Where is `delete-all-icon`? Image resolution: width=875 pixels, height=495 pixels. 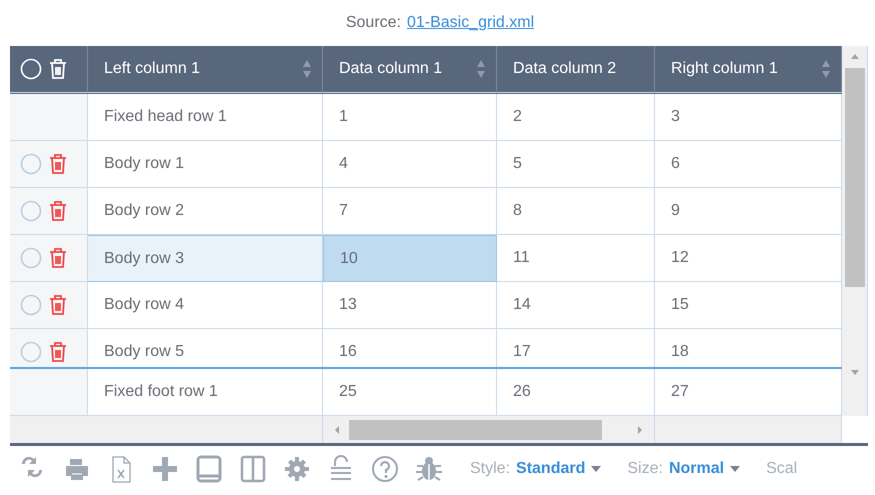 delete-all-icon is located at coordinates (58, 69).